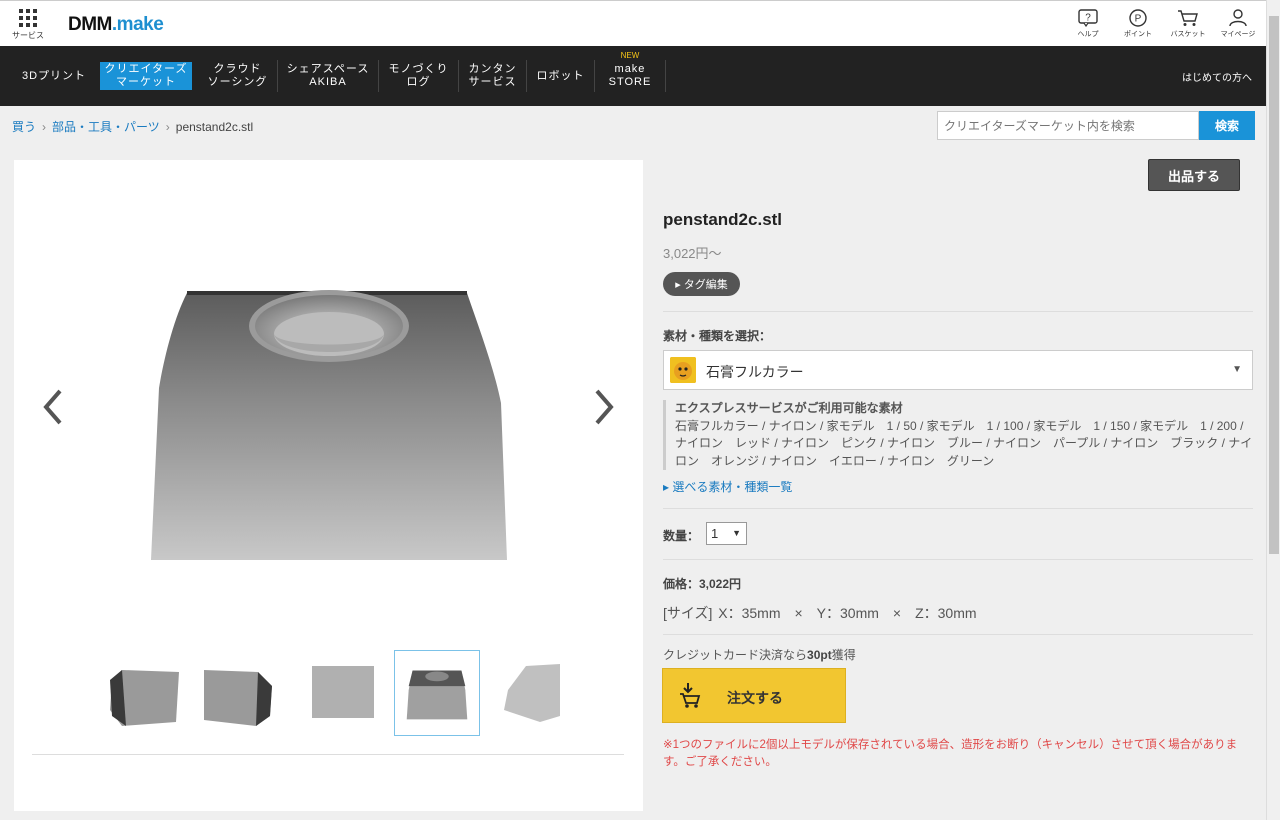 This screenshot has height=820, width=1280. Describe the element at coordinates (1274, 285) in the screenshot. I see `scrollbar-thumb` at that location.